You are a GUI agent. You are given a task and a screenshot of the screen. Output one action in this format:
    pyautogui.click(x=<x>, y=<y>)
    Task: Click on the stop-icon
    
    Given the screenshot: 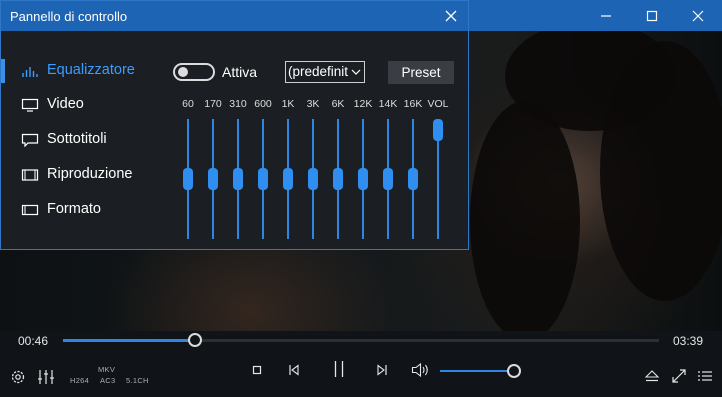 What is the action you would take?
    pyautogui.click(x=257, y=370)
    